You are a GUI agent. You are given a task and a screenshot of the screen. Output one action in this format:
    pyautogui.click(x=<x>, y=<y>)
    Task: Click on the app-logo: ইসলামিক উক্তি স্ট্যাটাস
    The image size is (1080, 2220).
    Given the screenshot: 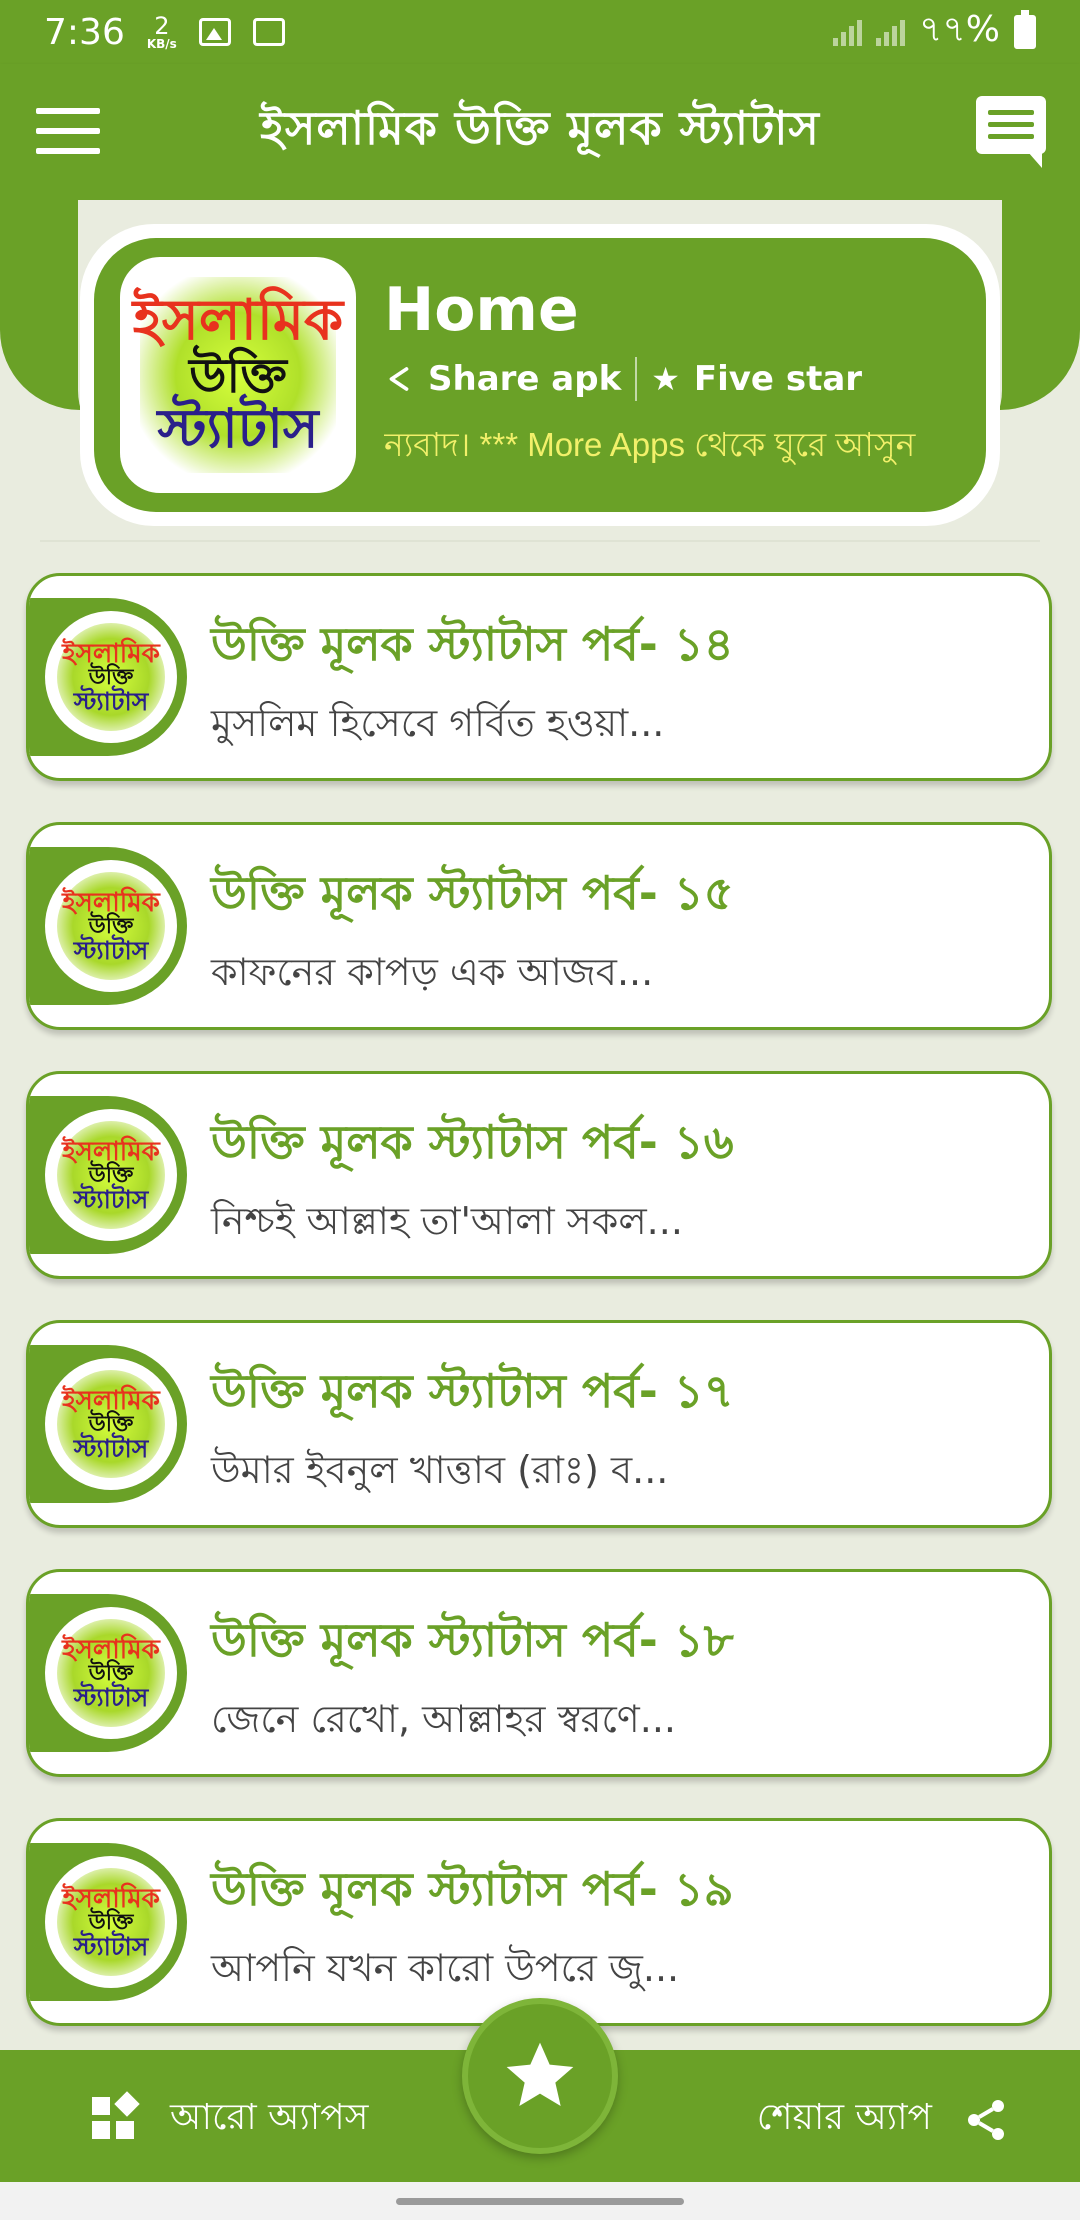 What is the action you would take?
    pyautogui.click(x=238, y=375)
    